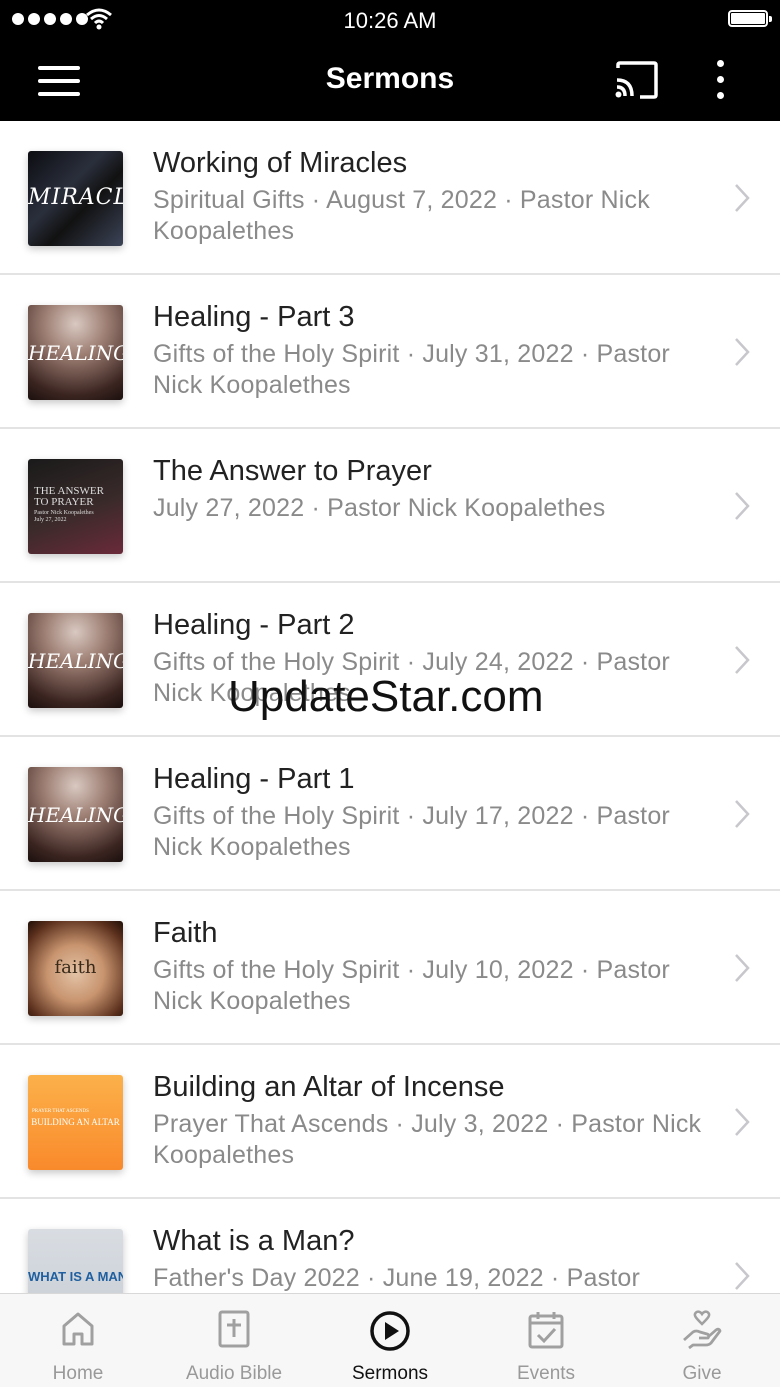 This screenshot has height=1388, width=780. What do you see at coordinates (379, 508) in the screenshot?
I see `sermon-subtitle: July 27, 2022 · Pastor Nick Koopalethes` at bounding box center [379, 508].